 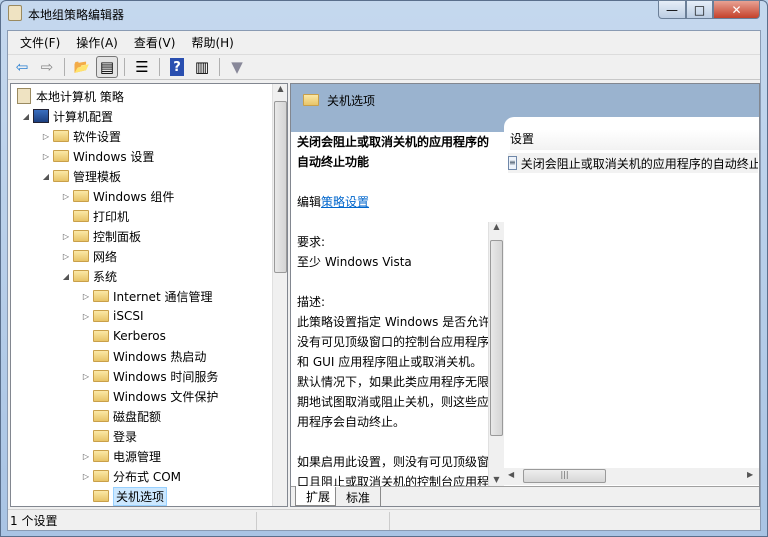 What do you see at coordinates (237, 67) in the screenshot?
I see `filter-icon: ▼` at bounding box center [237, 67].